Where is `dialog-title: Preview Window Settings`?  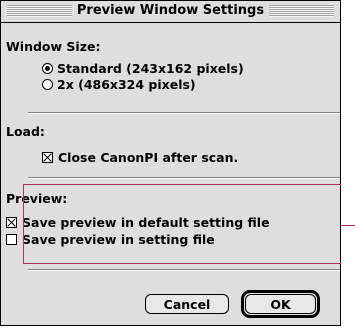 dialog-title: Preview Window Settings is located at coordinates (170, 10).